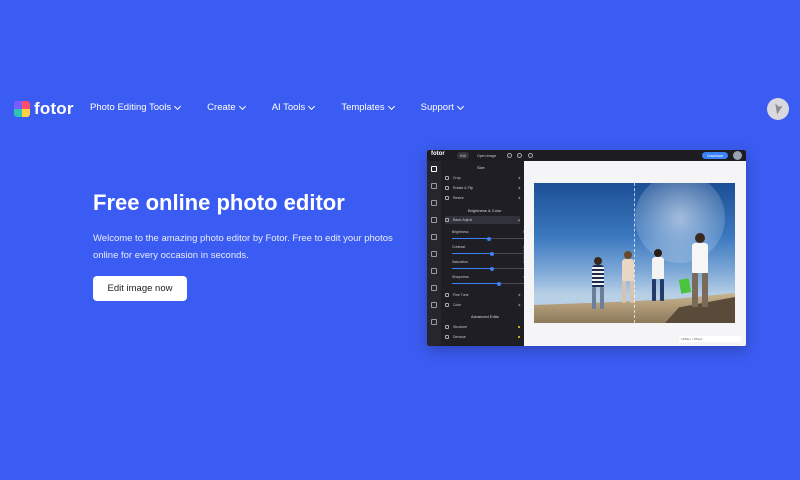 Image resolution: width=800 pixels, height=480 pixels. Describe the element at coordinates (54, 108) in the screenshot. I see `logo-text: fotor` at that location.